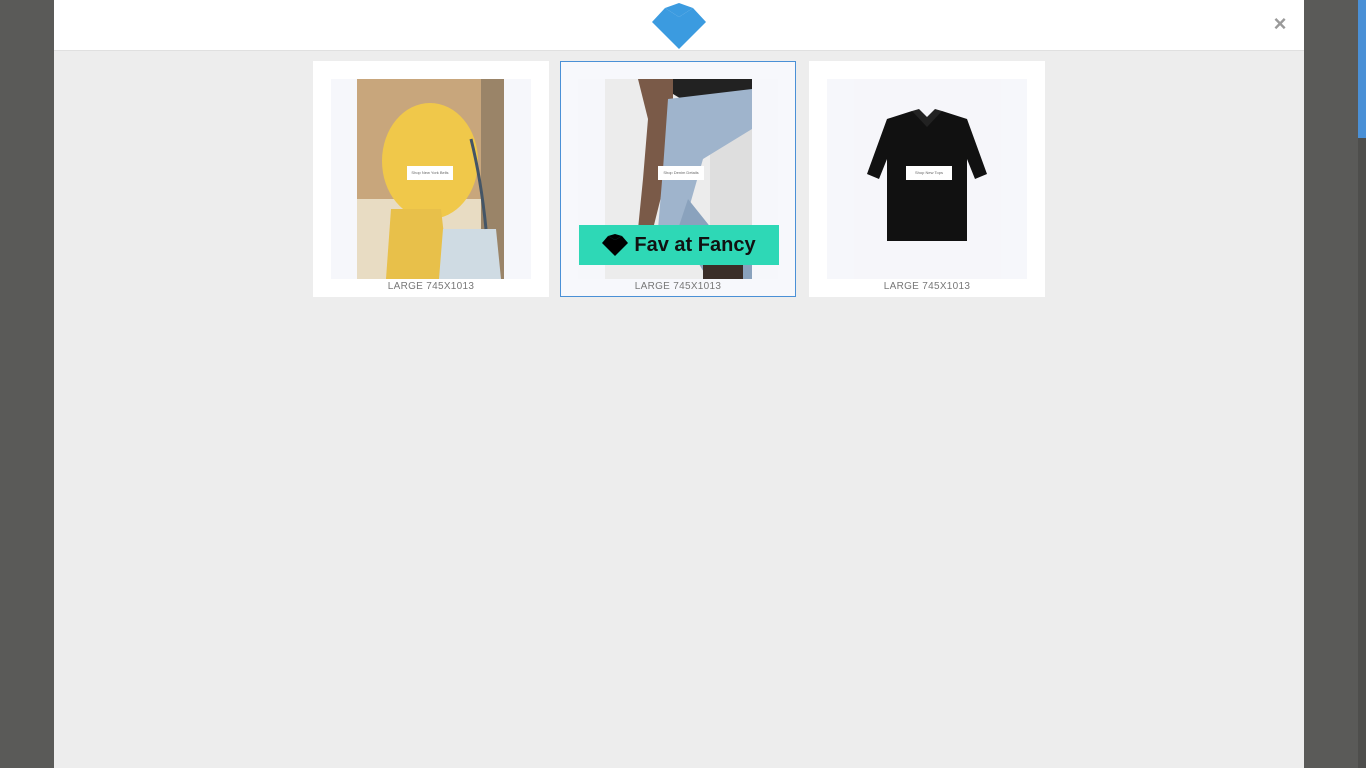  I want to click on fav-button-label: Fav at Fancy, so click(695, 244).